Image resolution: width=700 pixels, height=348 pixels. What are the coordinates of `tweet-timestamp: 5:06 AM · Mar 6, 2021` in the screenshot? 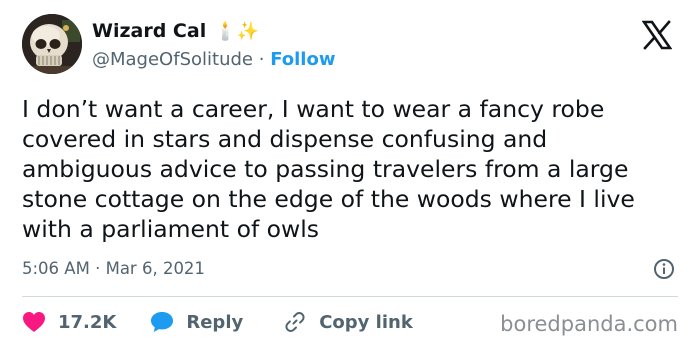 It's located at (113, 268).